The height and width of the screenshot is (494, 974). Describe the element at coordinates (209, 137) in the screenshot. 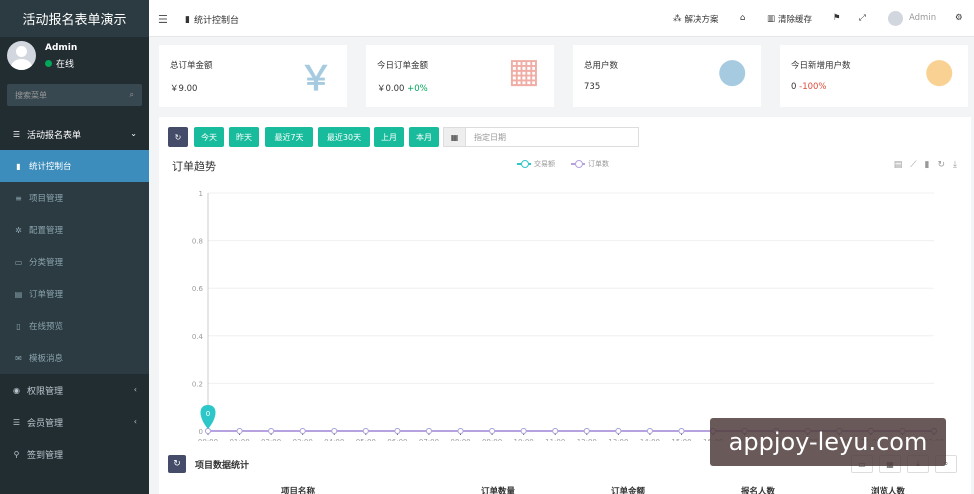

I see `filter-today-button: 今天` at that location.